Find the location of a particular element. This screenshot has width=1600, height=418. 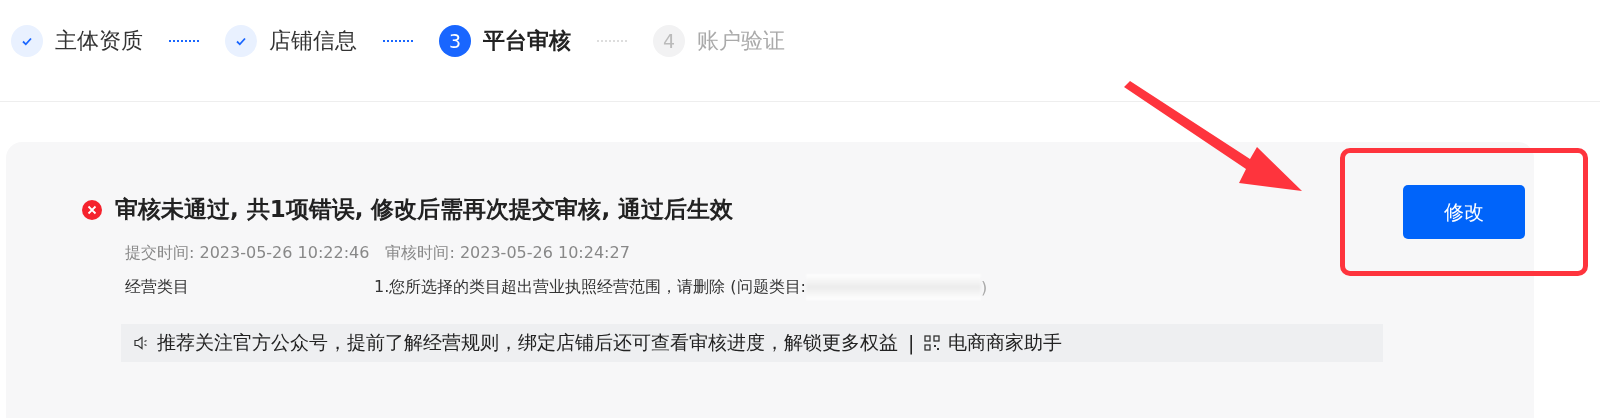

step-label: 平台审核 is located at coordinates (527, 41).